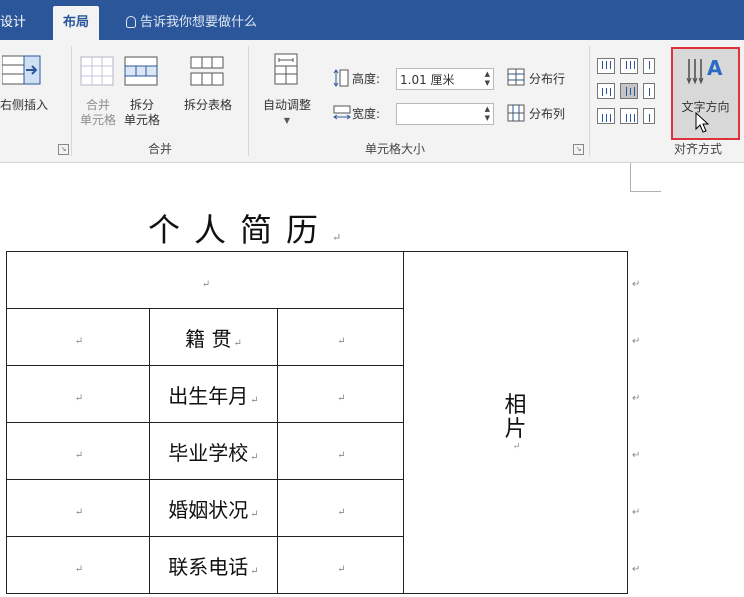  What do you see at coordinates (131, 22) in the screenshot?
I see `lightbulb-icon` at bounding box center [131, 22].